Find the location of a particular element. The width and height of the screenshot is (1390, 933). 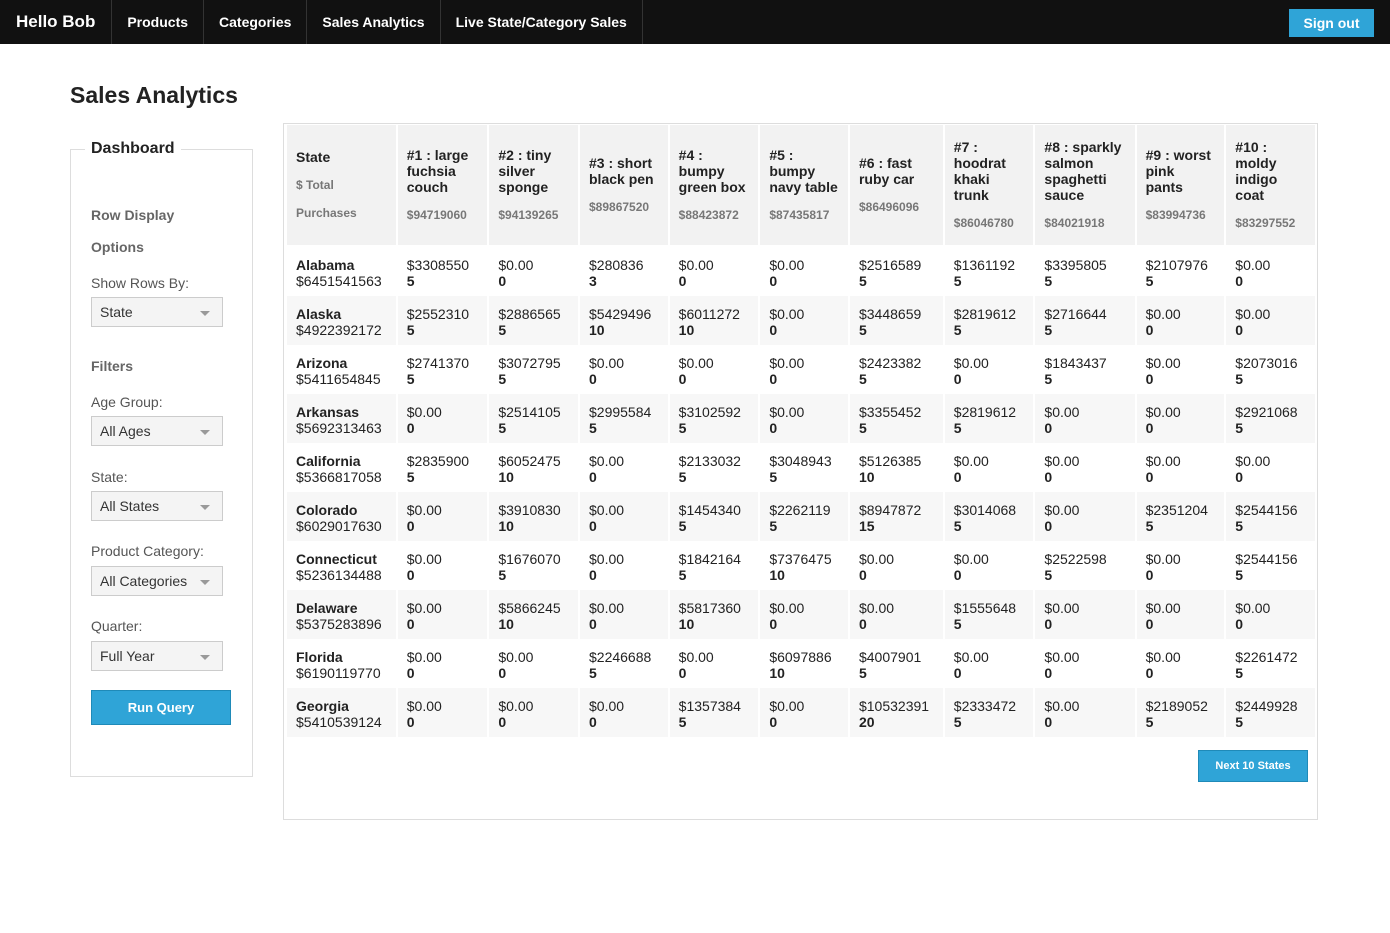

product-column-header: #1 : large fuchsia couch $94719060 is located at coordinates (442, 185).